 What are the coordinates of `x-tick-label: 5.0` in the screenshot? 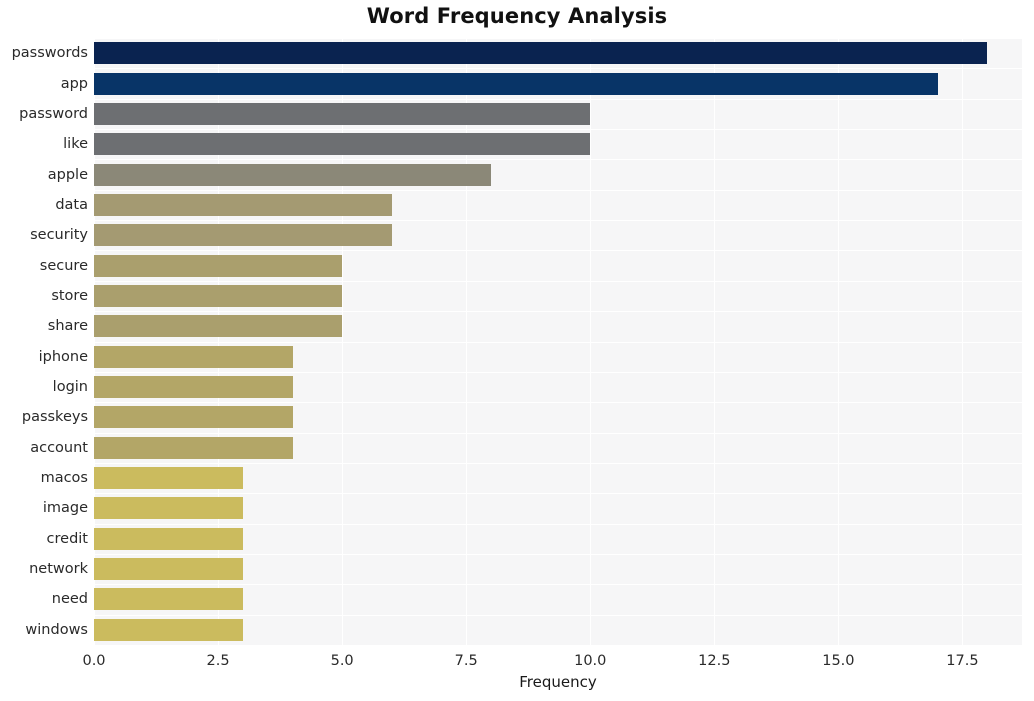 It's located at (342, 661).